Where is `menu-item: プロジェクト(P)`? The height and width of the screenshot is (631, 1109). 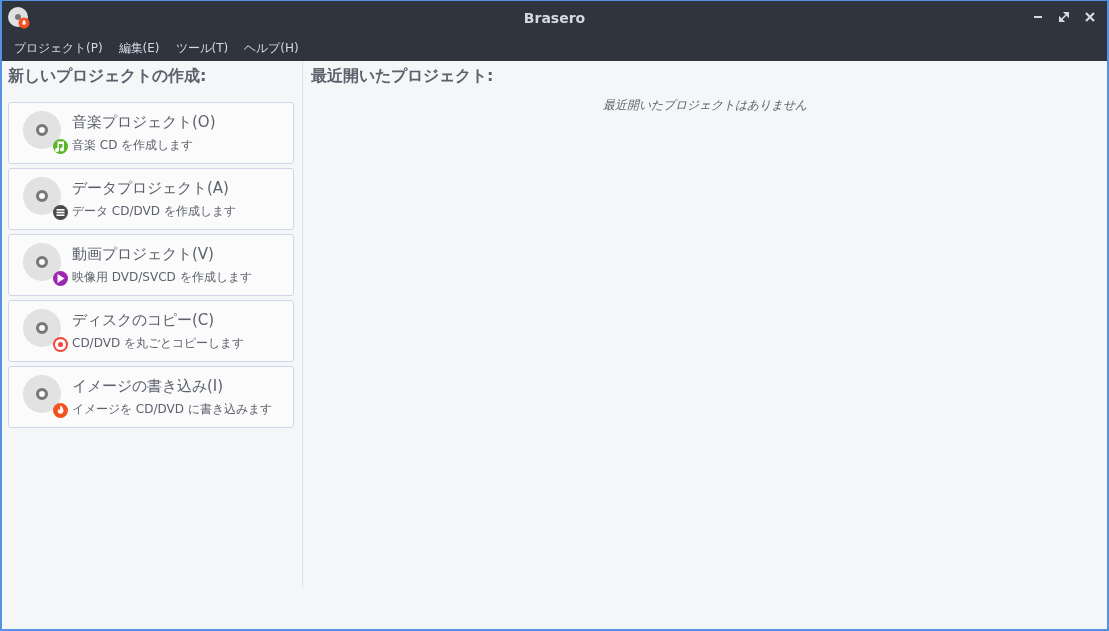
menu-item: プロジェクト(P) is located at coordinates (58, 48).